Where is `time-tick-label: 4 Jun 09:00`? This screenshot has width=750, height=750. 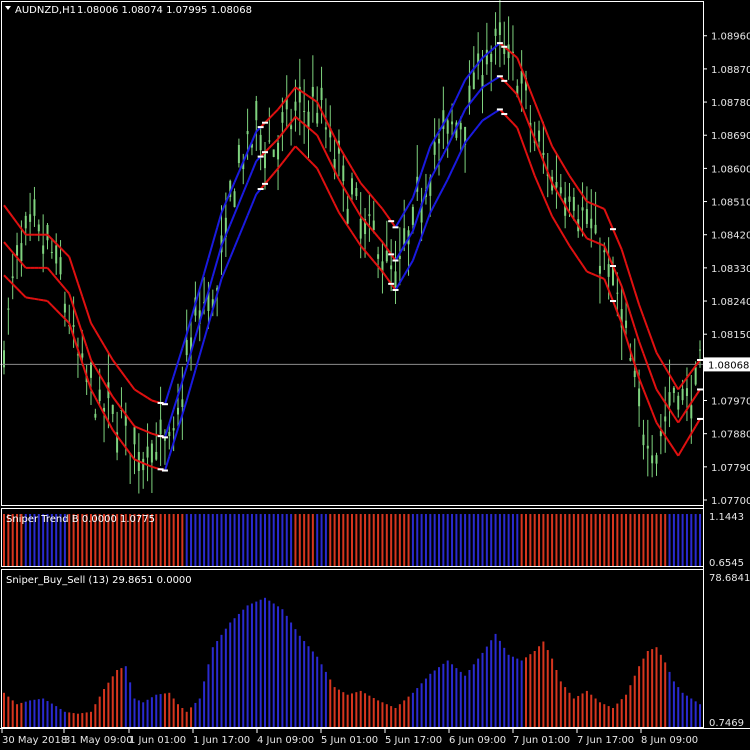 time-tick-label: 4 Jun 09:00 is located at coordinates (285, 740).